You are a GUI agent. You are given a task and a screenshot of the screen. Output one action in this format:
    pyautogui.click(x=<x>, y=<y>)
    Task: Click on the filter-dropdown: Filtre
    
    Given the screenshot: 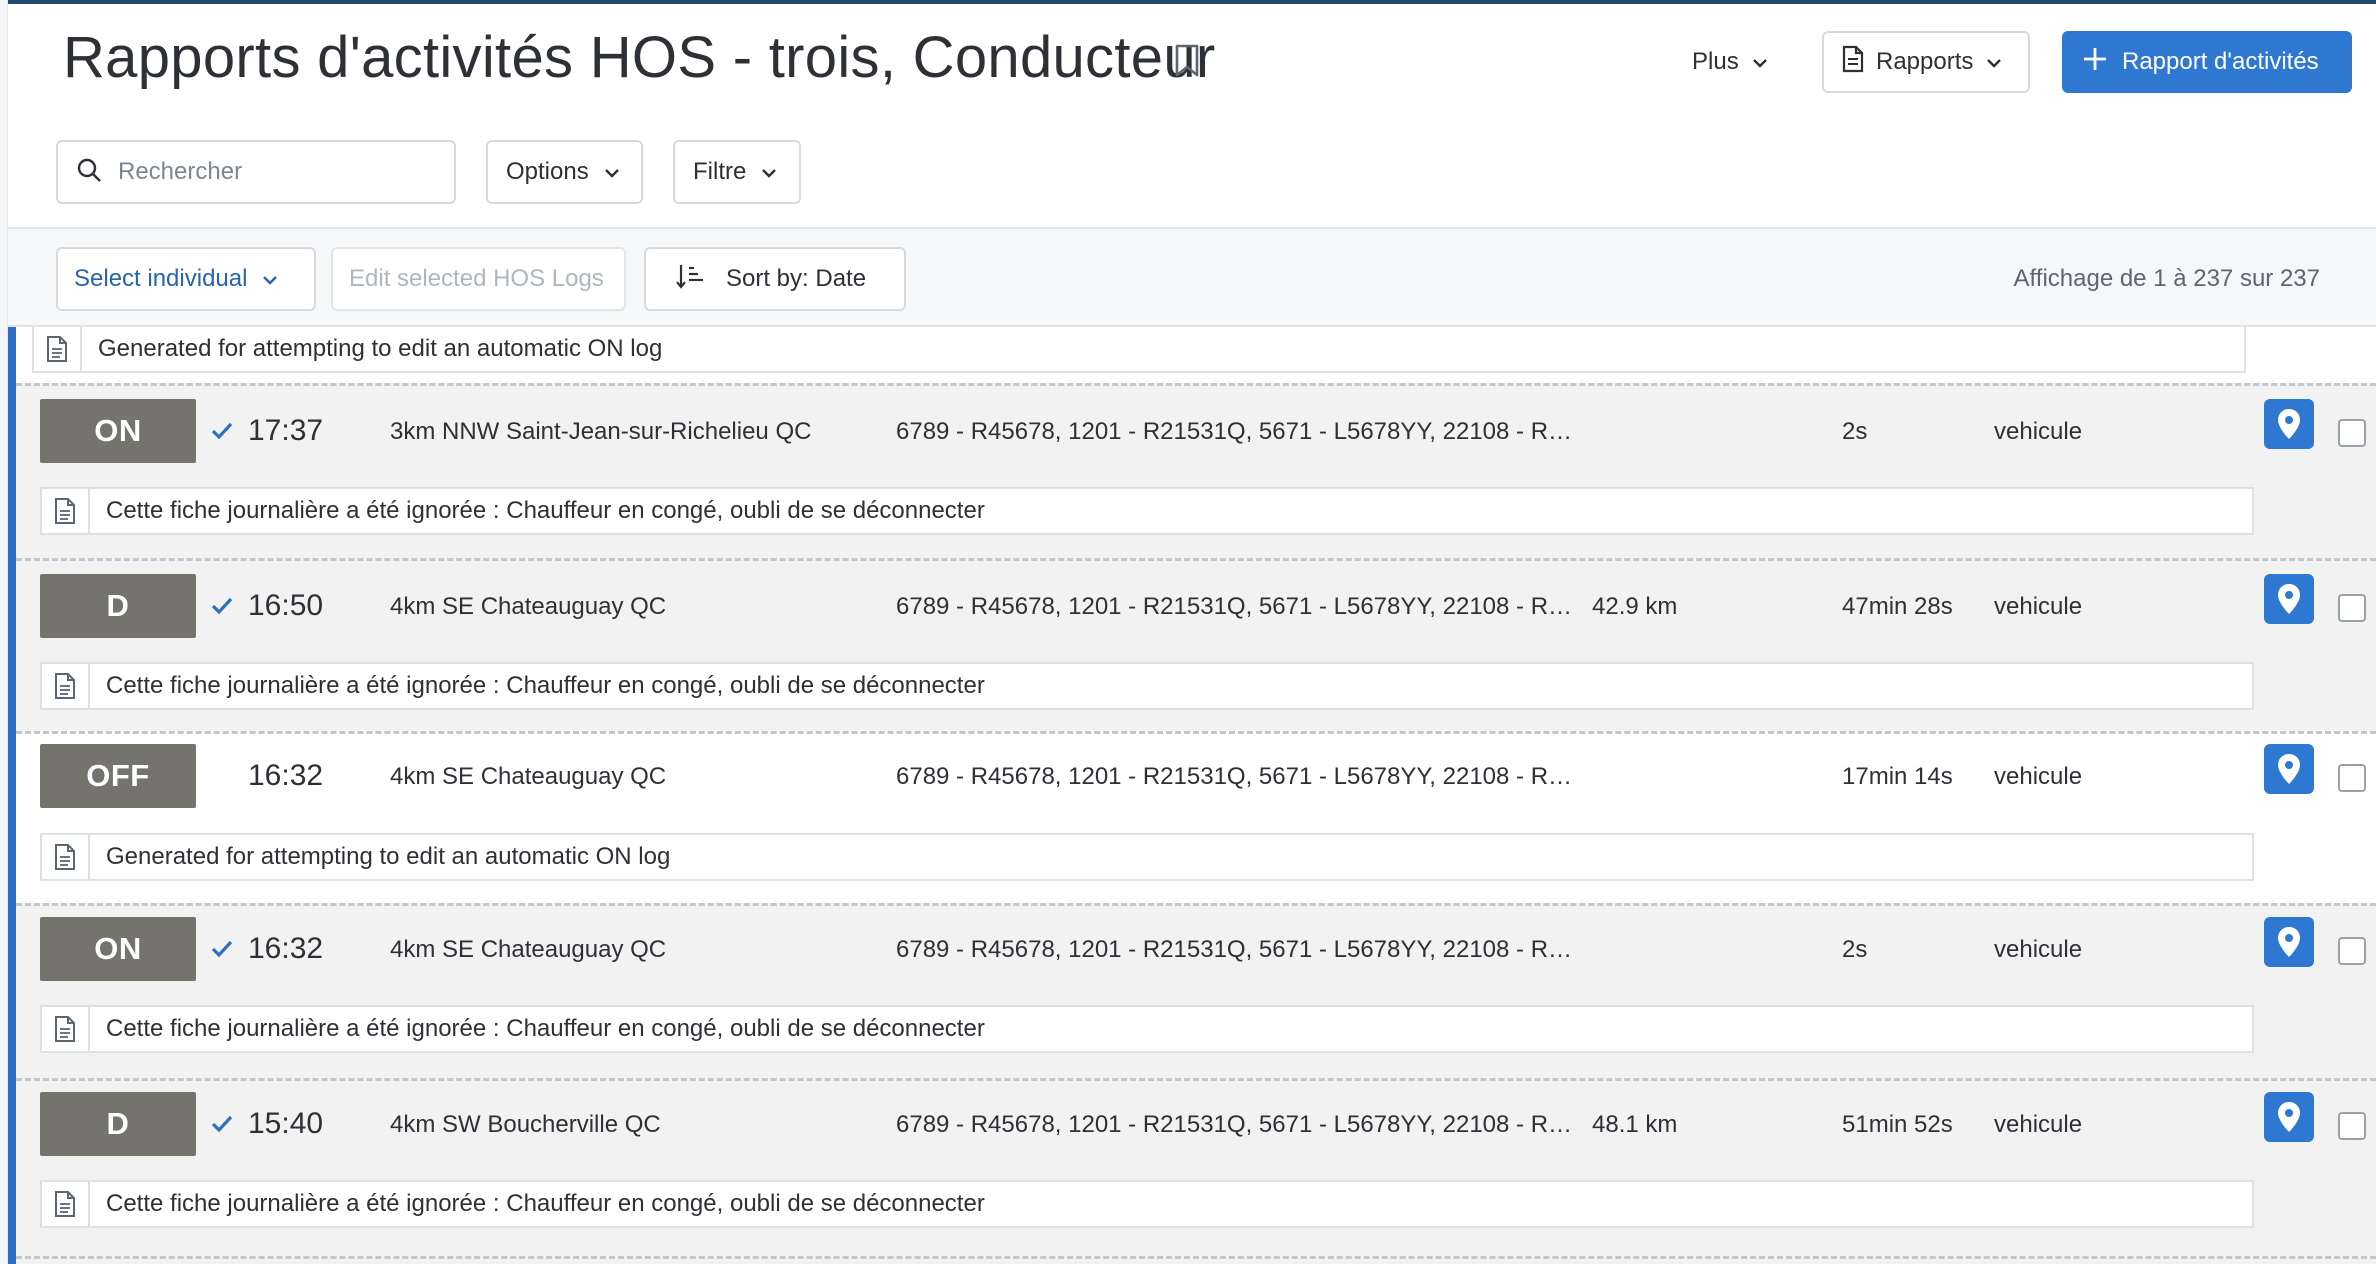 What is the action you would take?
    pyautogui.click(x=737, y=172)
    